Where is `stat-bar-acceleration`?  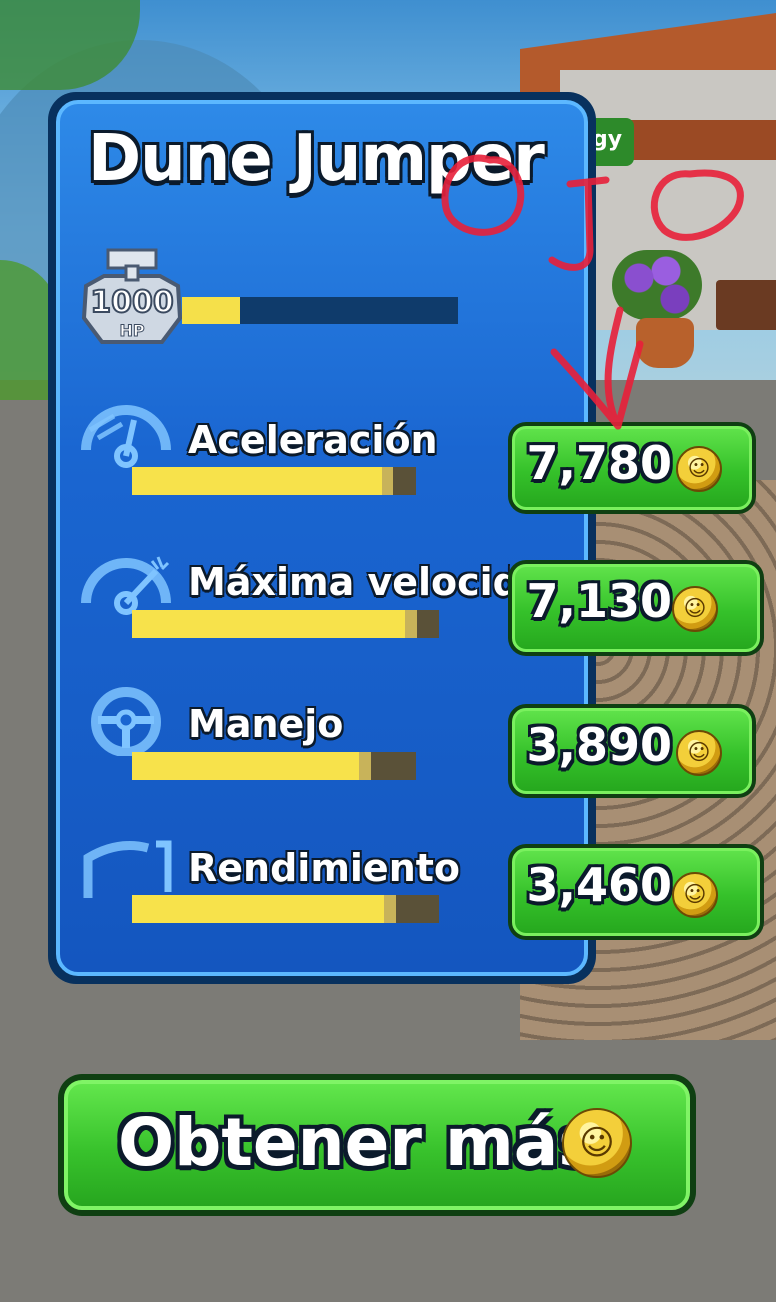 stat-bar-acceleration is located at coordinates (274, 481).